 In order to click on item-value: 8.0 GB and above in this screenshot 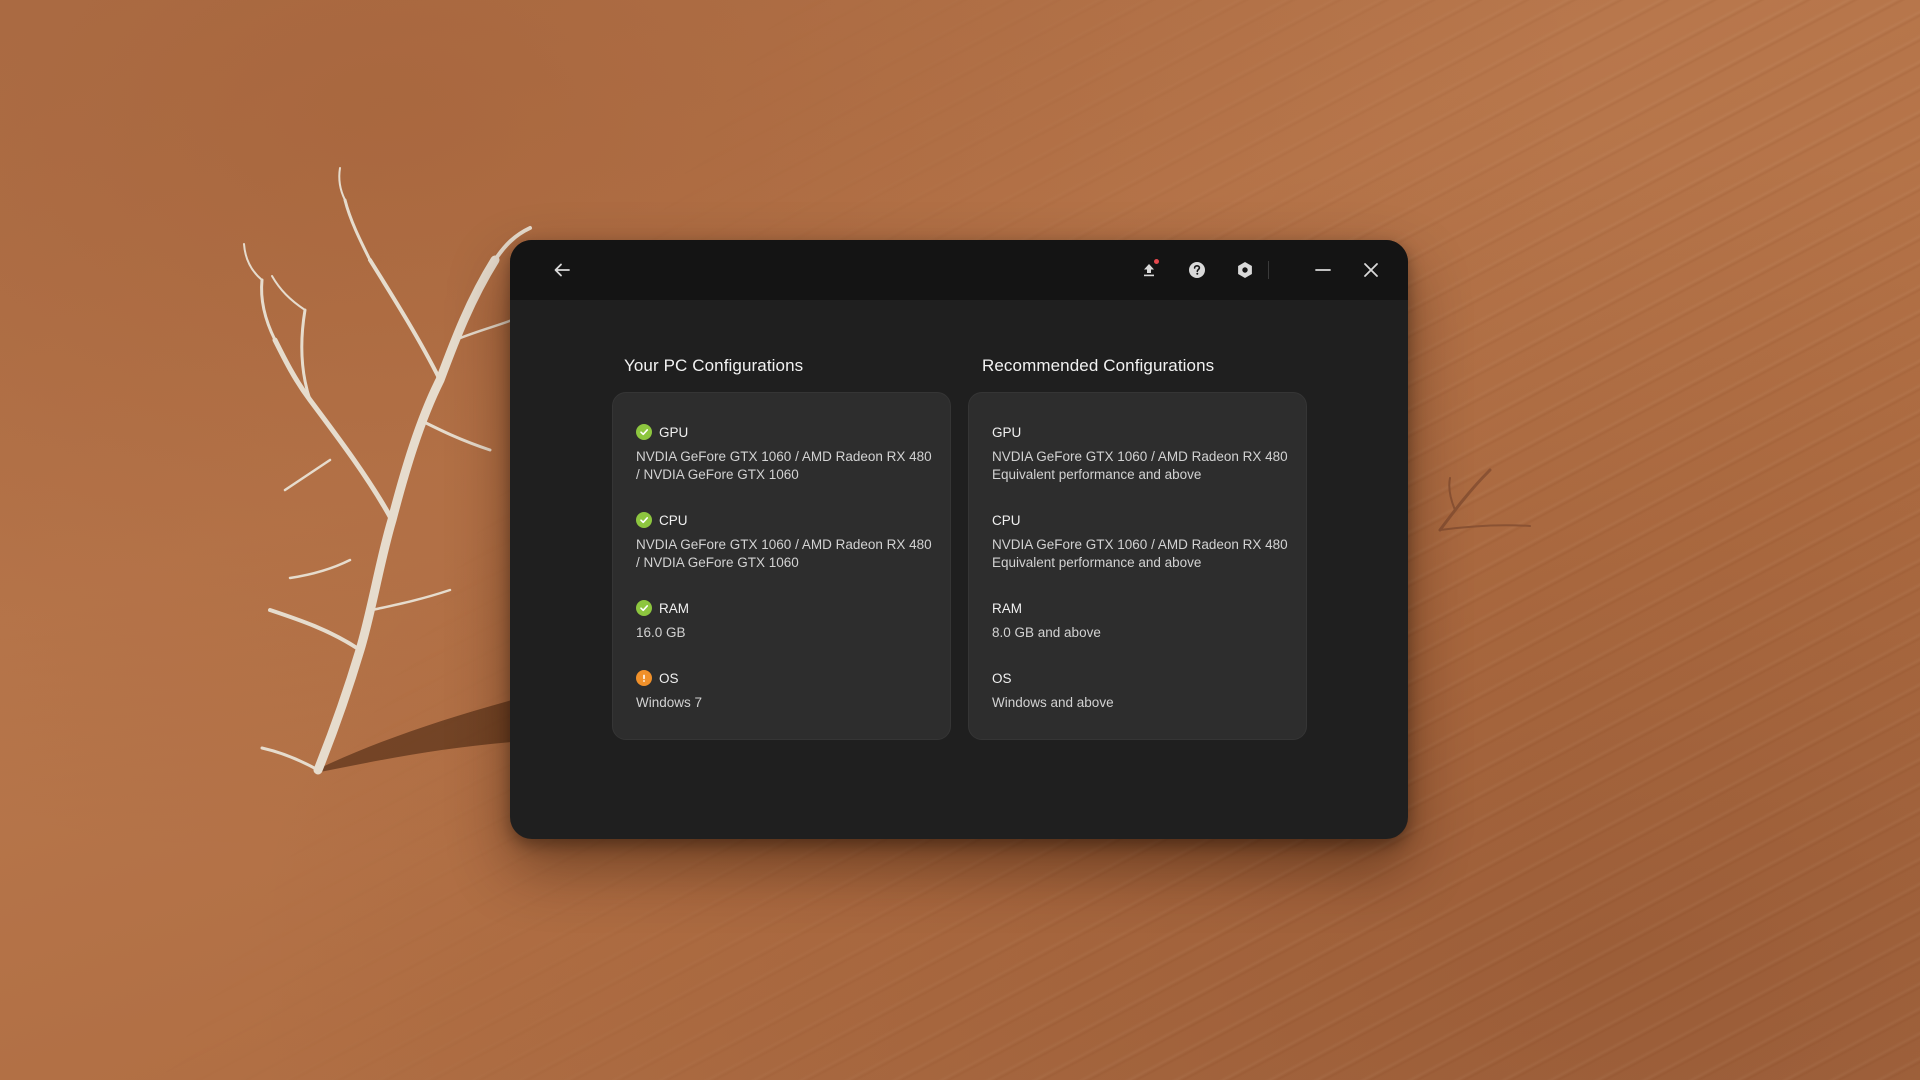, I will do `click(1046, 632)`.